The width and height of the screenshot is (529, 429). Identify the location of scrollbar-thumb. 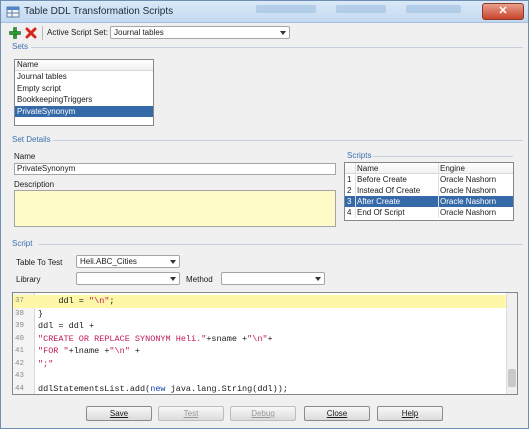
(512, 378).